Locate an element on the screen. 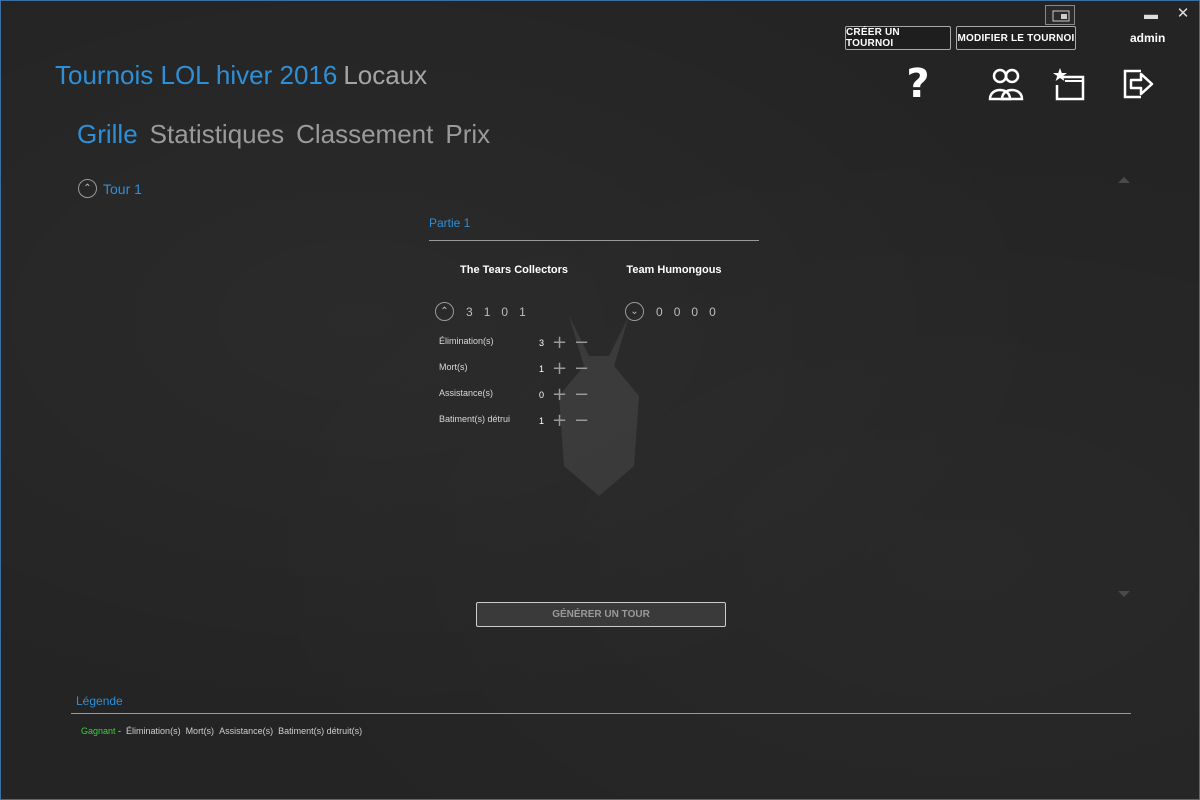  match-title: Partie 1 is located at coordinates (450, 223).